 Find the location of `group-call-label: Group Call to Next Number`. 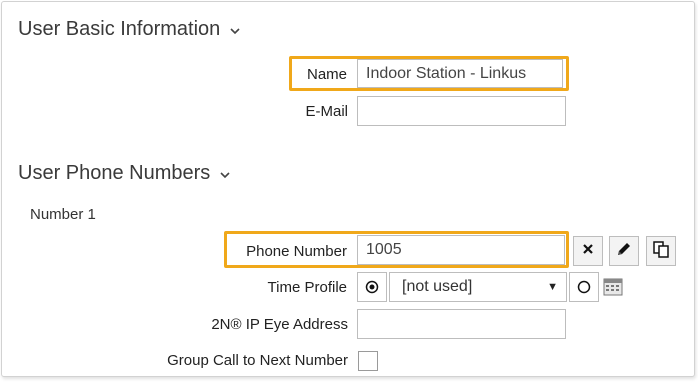

group-call-label: Group Call to Next Number is located at coordinates (257, 360).